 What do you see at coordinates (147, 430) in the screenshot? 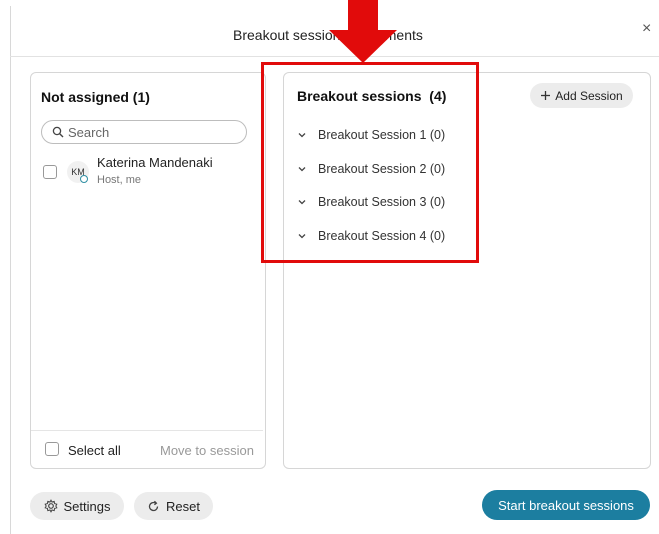
I see `left-footer-divider` at bounding box center [147, 430].